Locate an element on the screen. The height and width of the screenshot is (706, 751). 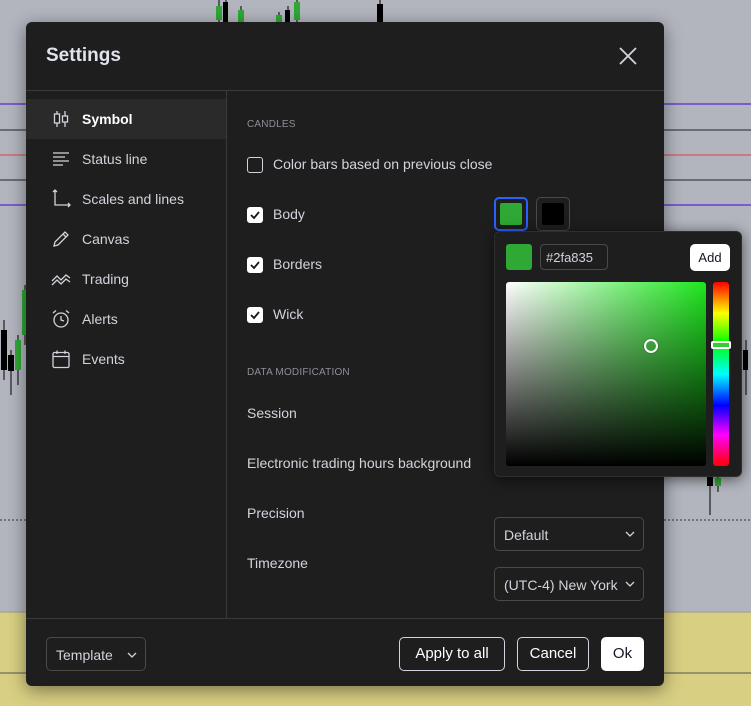
sidebar-item-events: Events is located at coordinates (126, 359).